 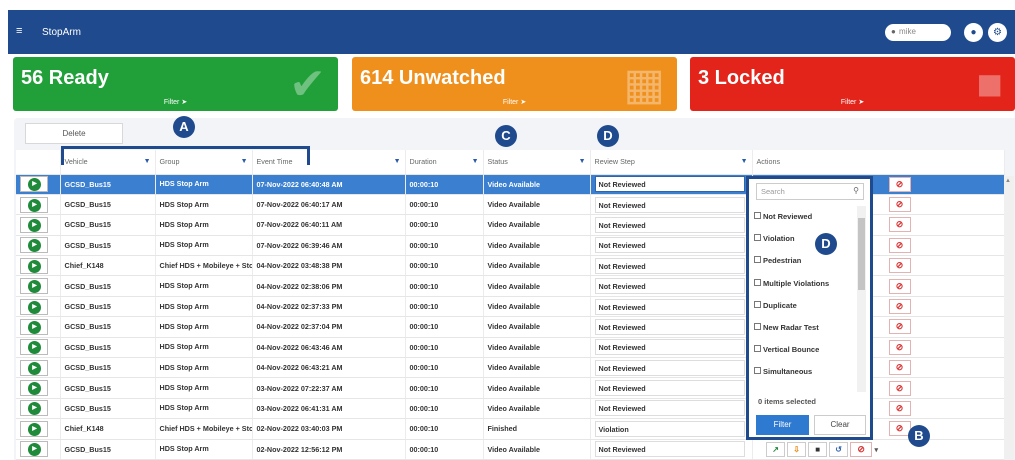 What do you see at coordinates (1009, 318) in the screenshot?
I see `table-scrollbar: ▲` at bounding box center [1009, 318].